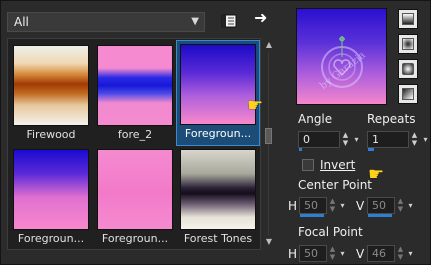 The height and width of the screenshot is (265, 431). Describe the element at coordinates (106, 22) in the screenshot. I see `category-dropdown: All ▼` at that location.